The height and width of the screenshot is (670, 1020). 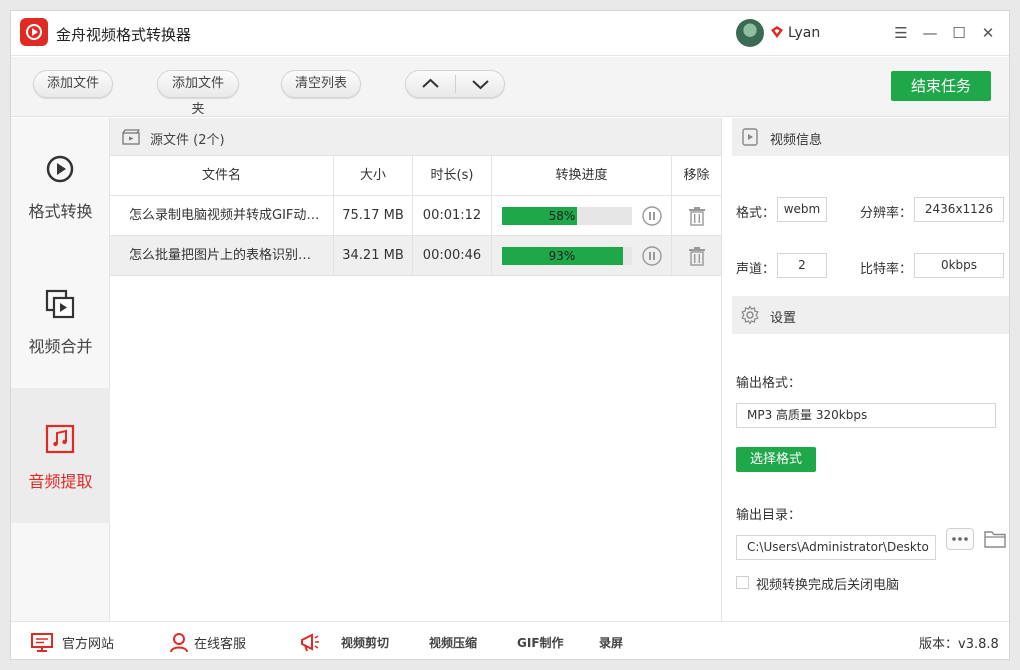 What do you see at coordinates (373, 216) in the screenshot?
I see `file-size: 75.17 MB` at bounding box center [373, 216].